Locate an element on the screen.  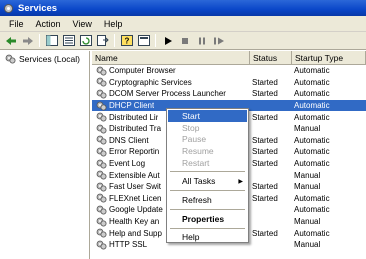
pause-service-icon is located at coordinates (201, 40).